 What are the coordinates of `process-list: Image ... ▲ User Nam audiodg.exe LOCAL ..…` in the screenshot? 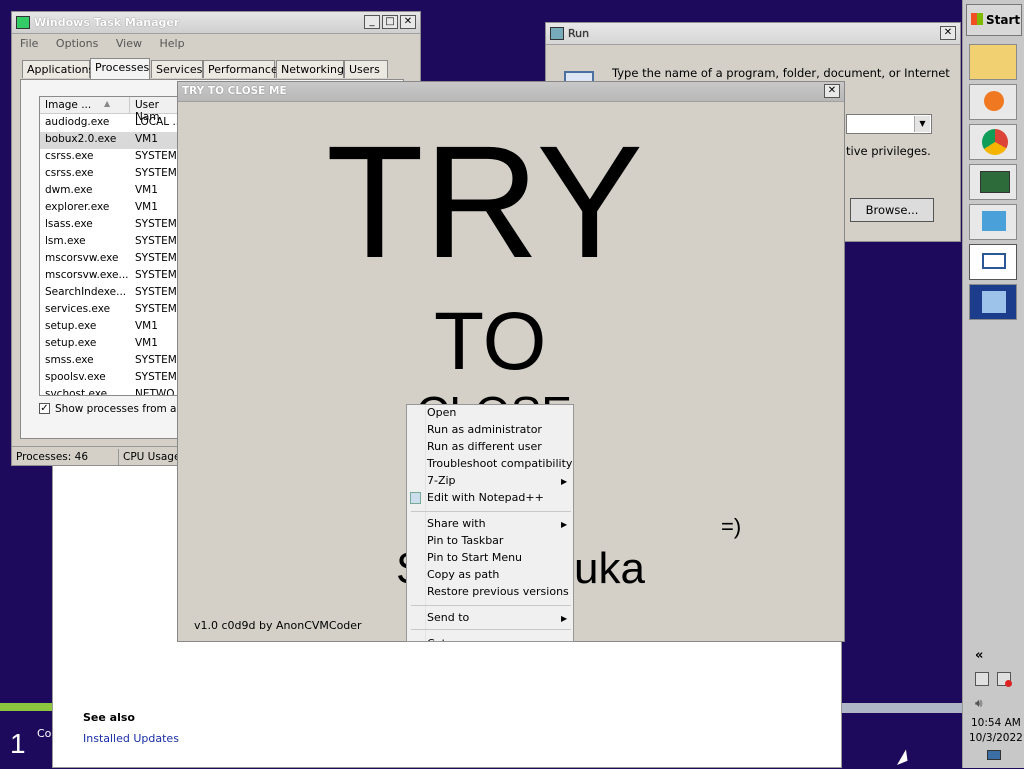 It's located at (110, 246).